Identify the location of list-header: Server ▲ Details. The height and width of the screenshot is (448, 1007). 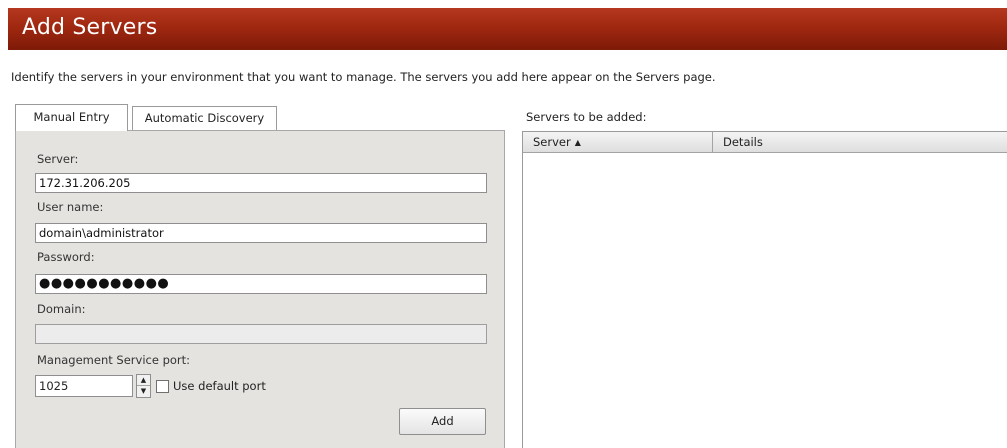
(765, 142).